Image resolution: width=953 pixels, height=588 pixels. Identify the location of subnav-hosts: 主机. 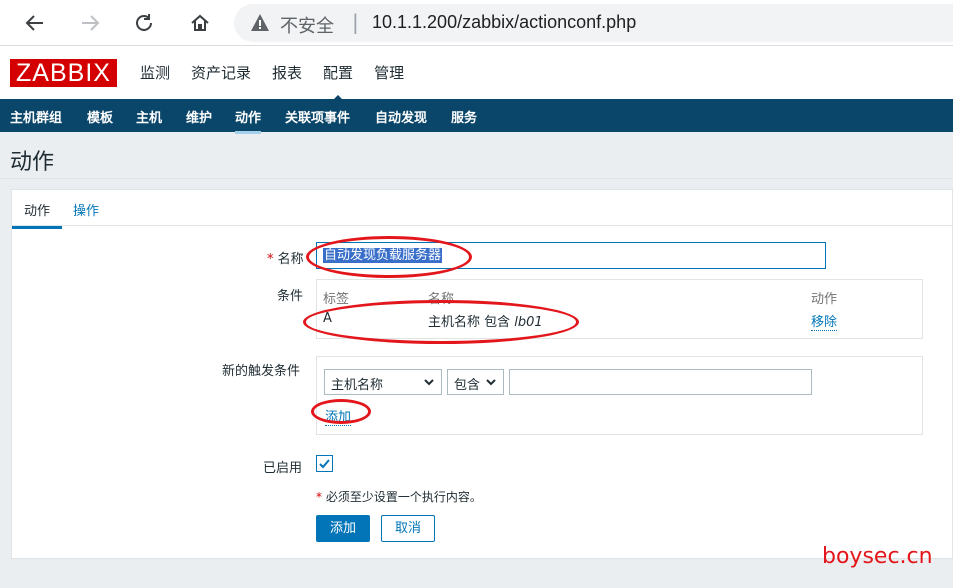
(149, 116).